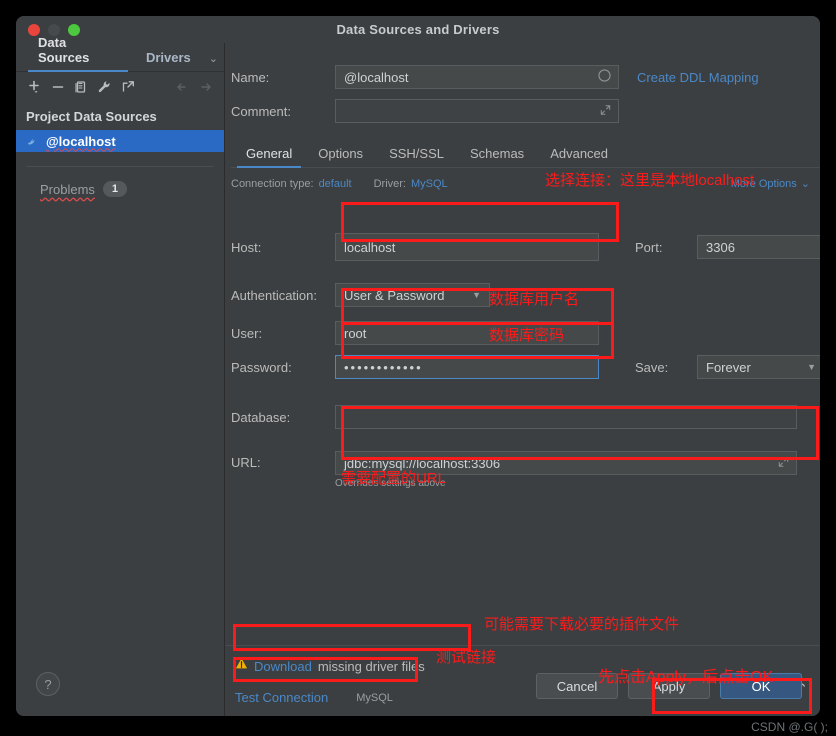 The image size is (836, 736). Describe the element at coordinates (374, 697) in the screenshot. I see `test-connection-driver: MySQL` at that location.